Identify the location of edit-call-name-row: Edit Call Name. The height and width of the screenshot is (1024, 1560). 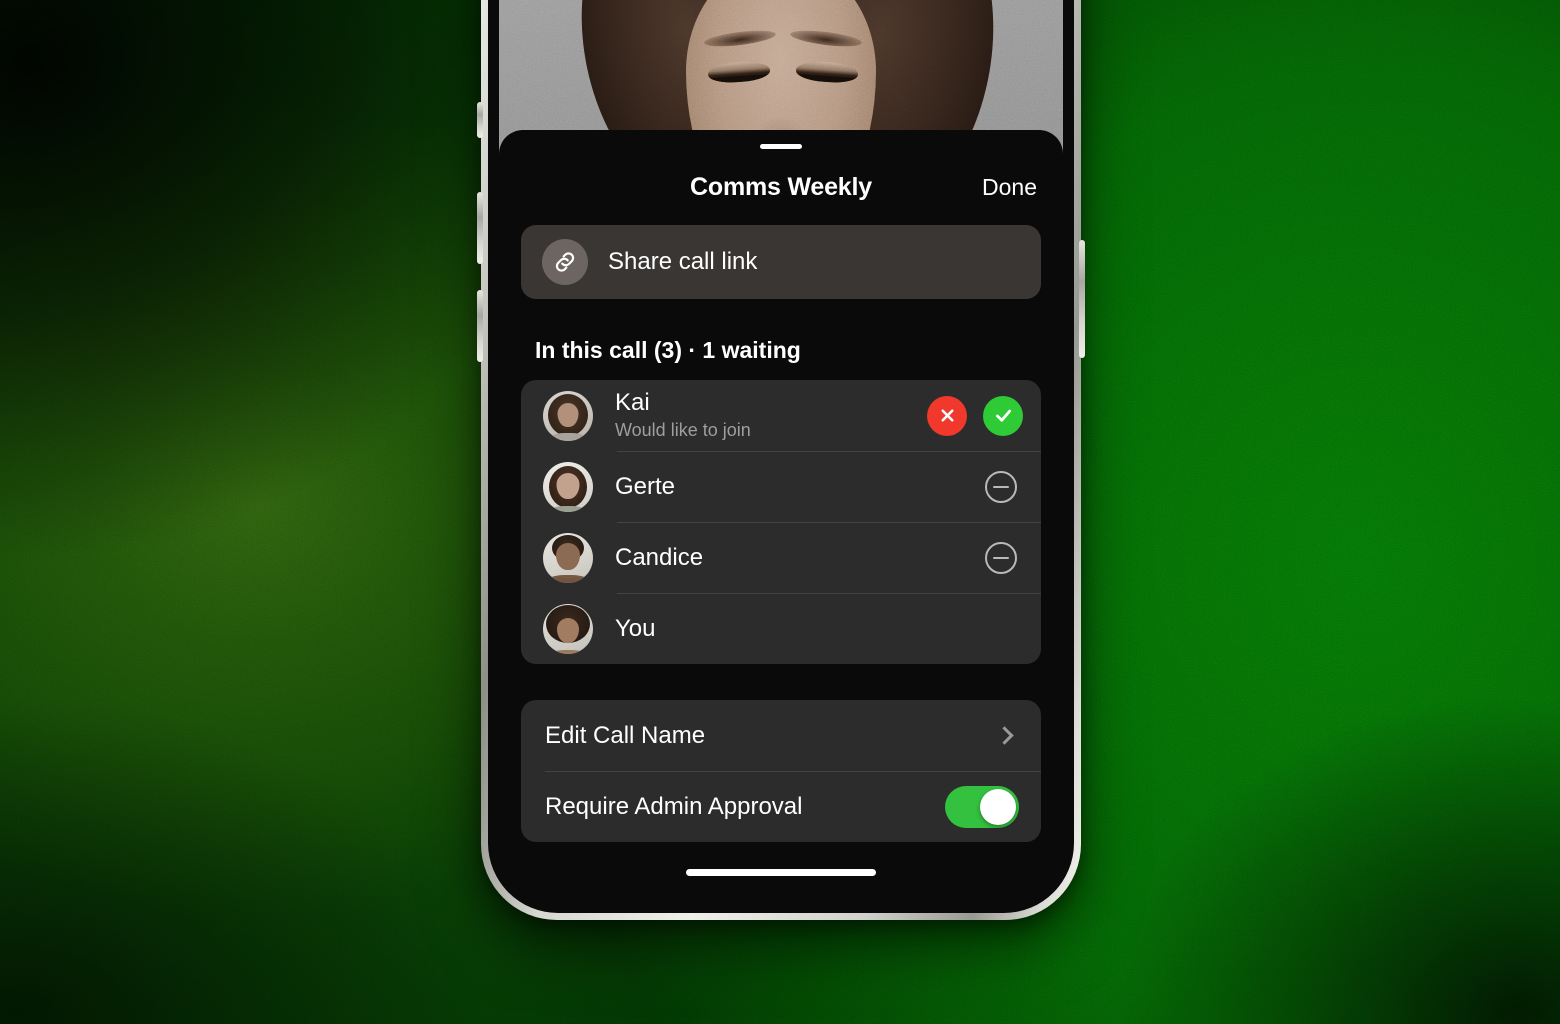
(781, 735).